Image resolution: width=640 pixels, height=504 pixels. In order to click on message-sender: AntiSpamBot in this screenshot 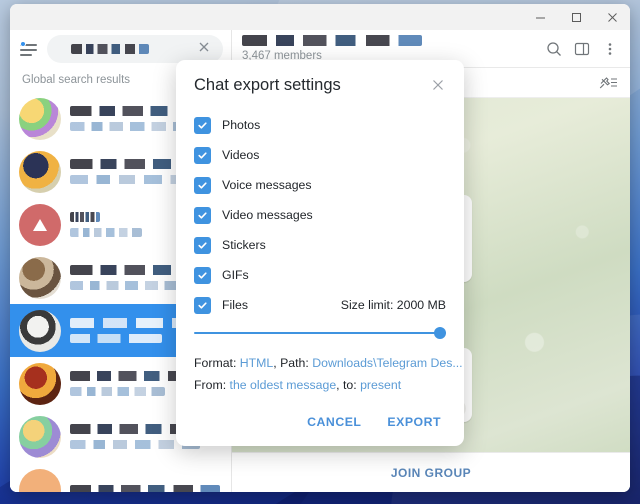, I will do `click(427, 361)`.